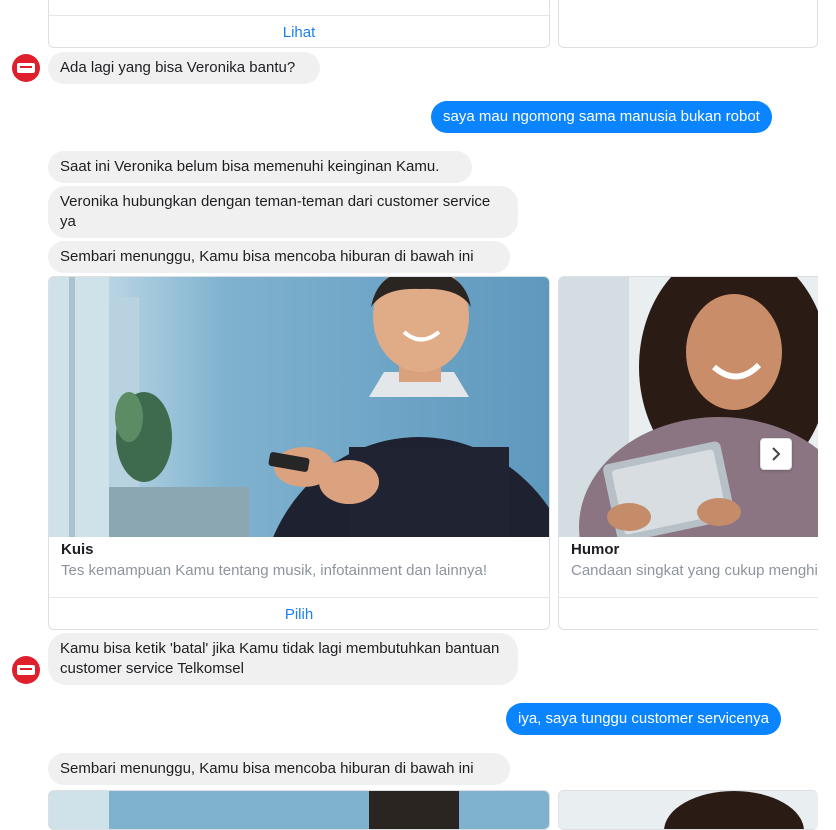  I want to click on user-message: iya, saya tunggu customer servicenya, so click(643, 719).